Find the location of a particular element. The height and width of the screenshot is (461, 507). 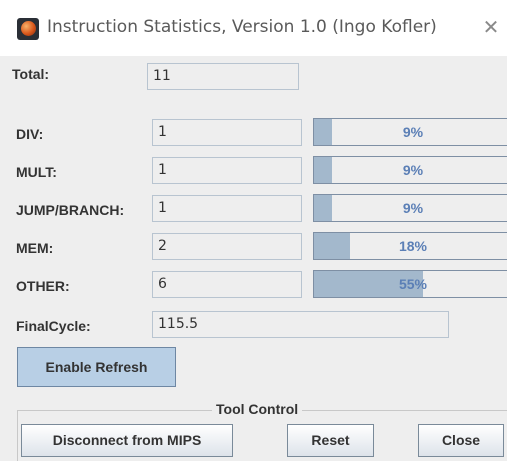

mem-progress-bar: 18% is located at coordinates (410, 246).